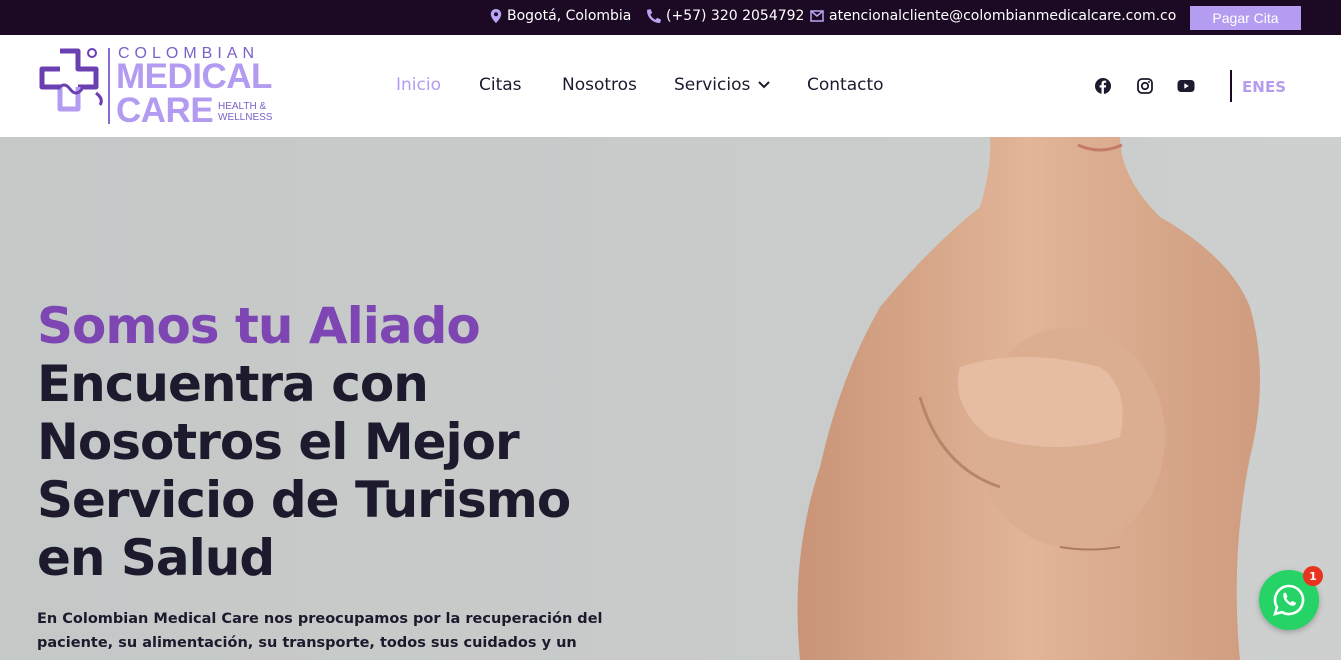 The height and width of the screenshot is (660, 1341). I want to click on stethoscope-logo-icon, so click(71, 80).